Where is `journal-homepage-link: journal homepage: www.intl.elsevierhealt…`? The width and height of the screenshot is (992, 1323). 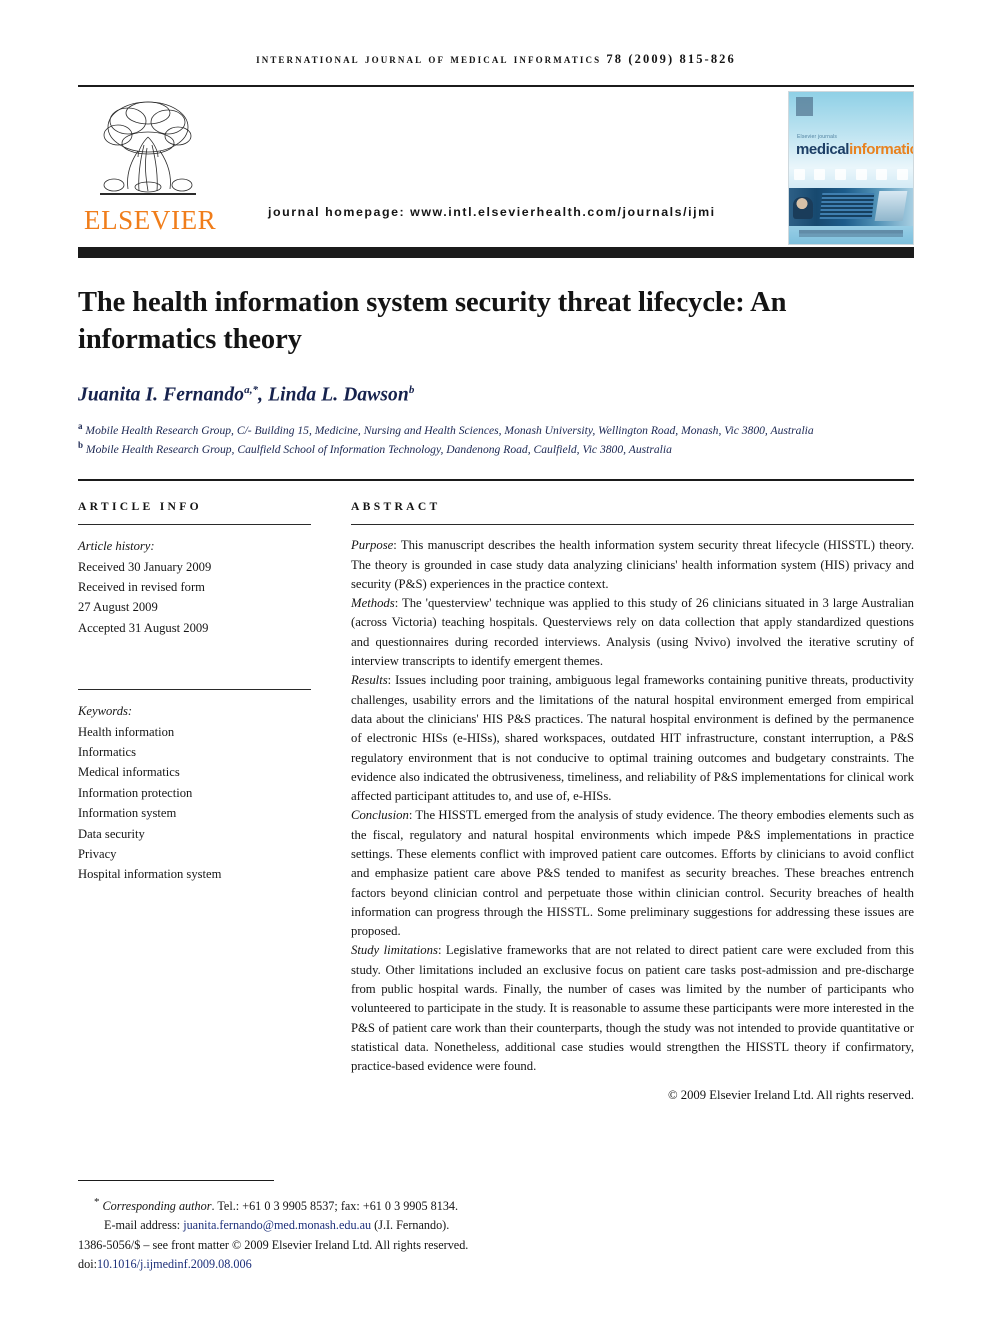
journal-homepage-link: journal homepage: www.intl.elsevierhealt… is located at coordinates (492, 212).